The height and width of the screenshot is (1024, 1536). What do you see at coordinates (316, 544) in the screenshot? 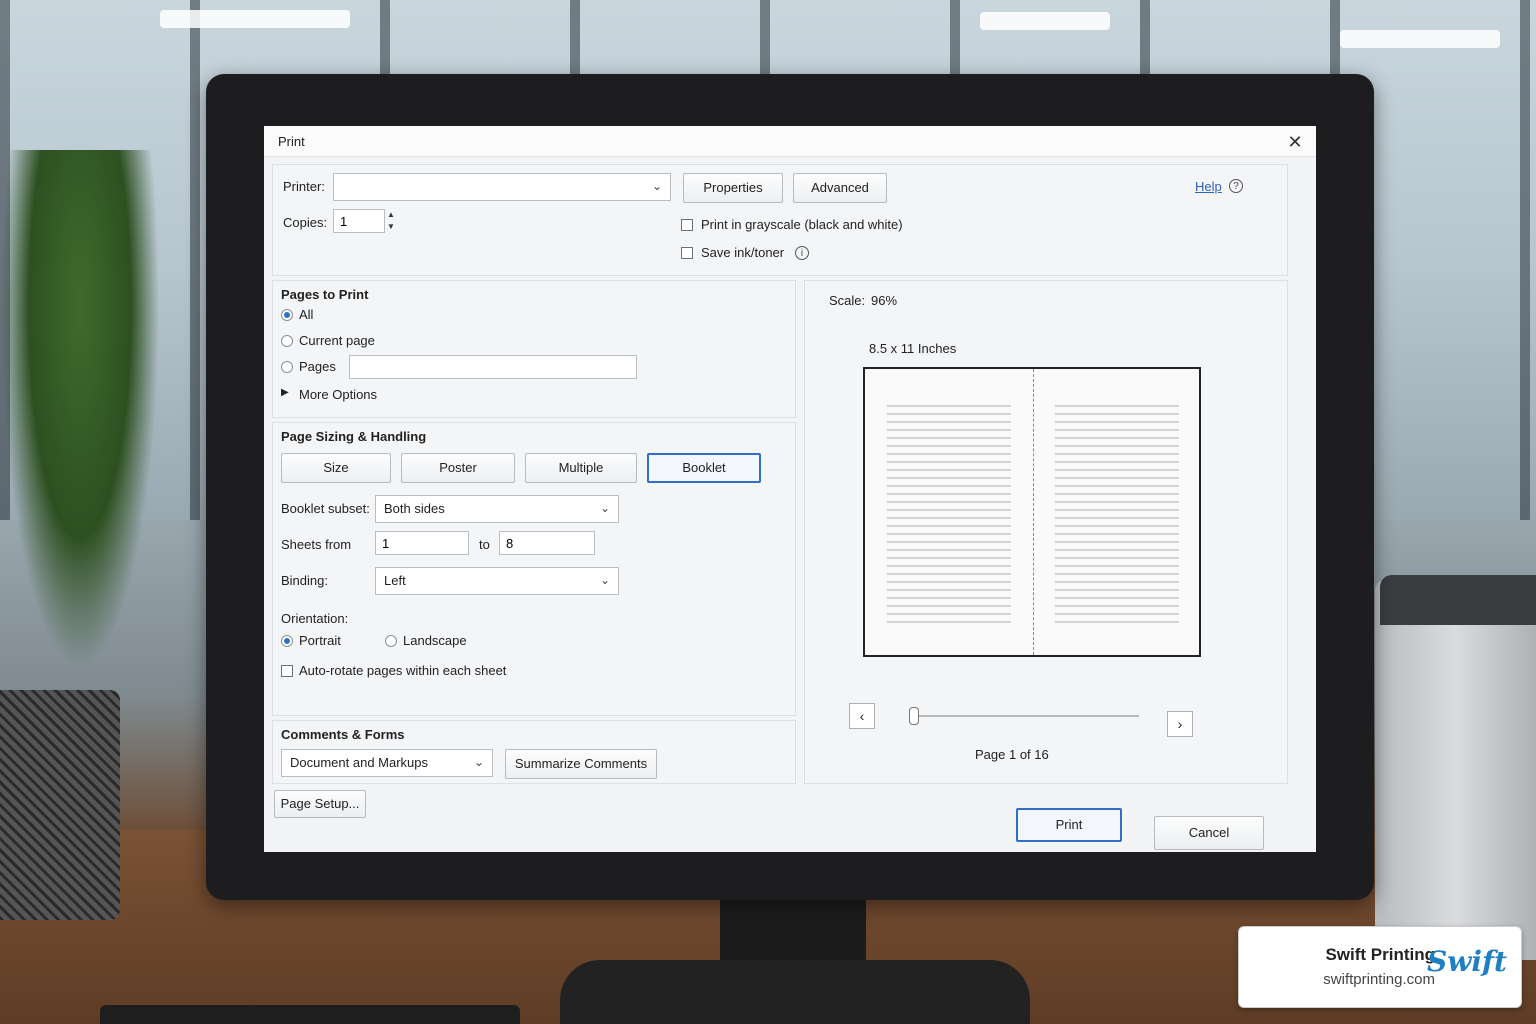
I see `sheets-from-label: Sheets from` at bounding box center [316, 544].